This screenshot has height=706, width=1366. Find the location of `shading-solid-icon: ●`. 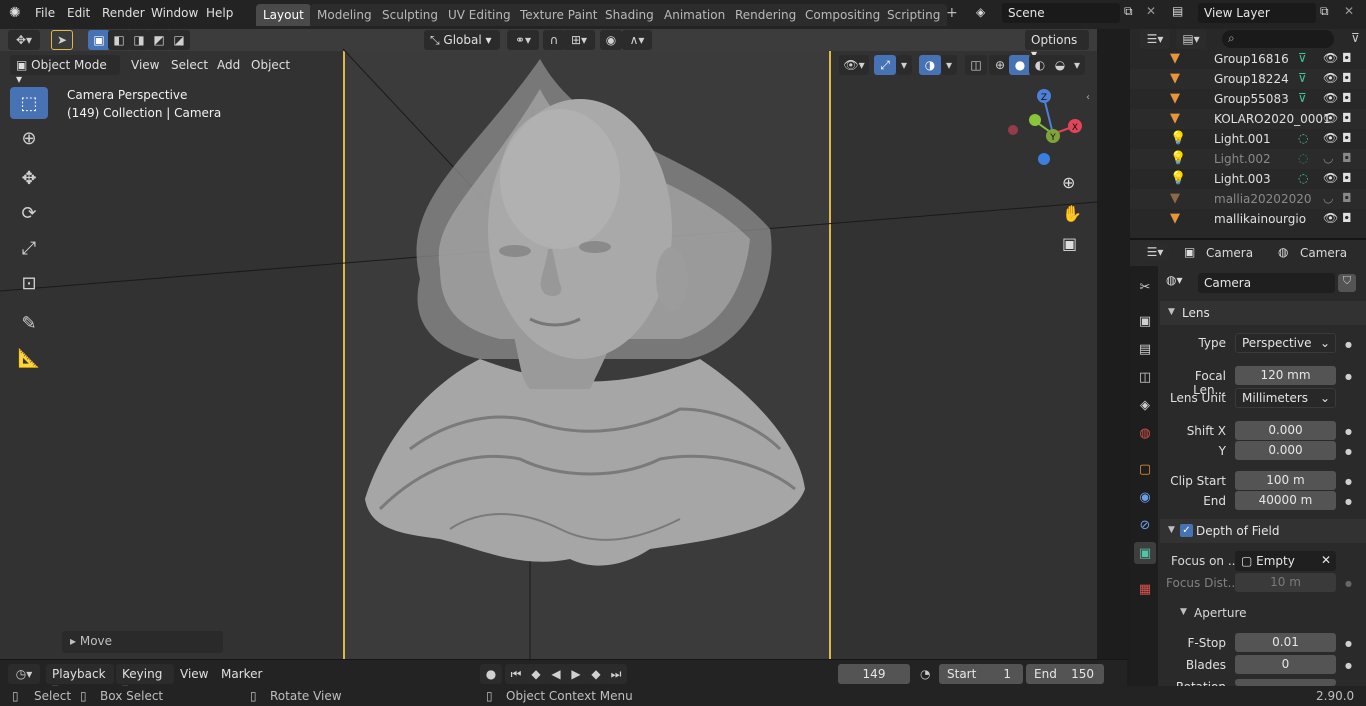

shading-solid-icon: ● is located at coordinates (1020, 65).